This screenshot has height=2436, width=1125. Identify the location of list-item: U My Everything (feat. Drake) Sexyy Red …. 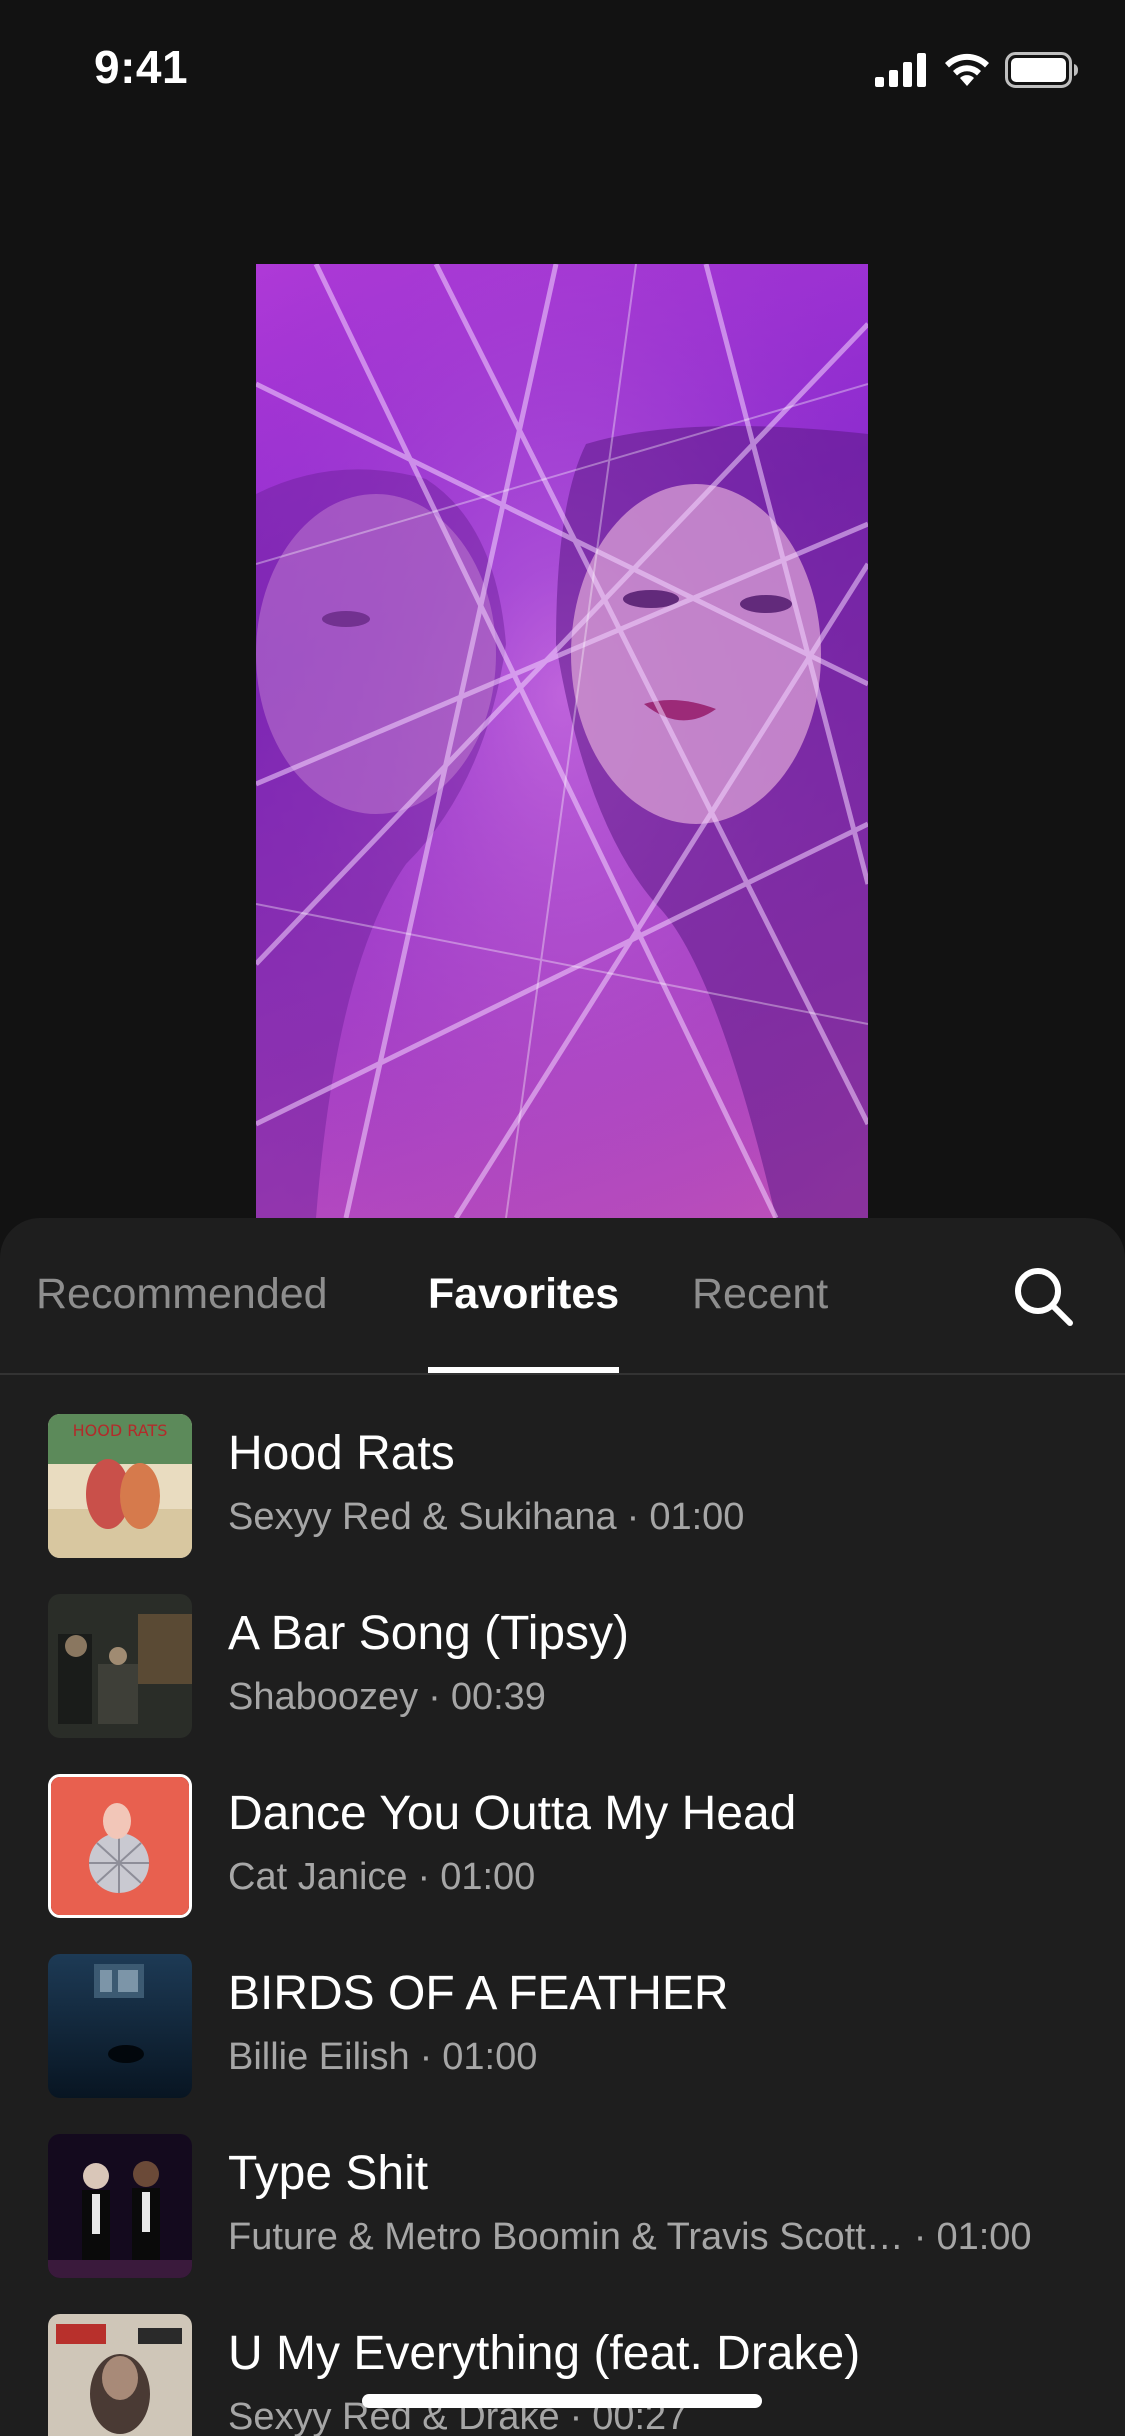
(562, 2375).